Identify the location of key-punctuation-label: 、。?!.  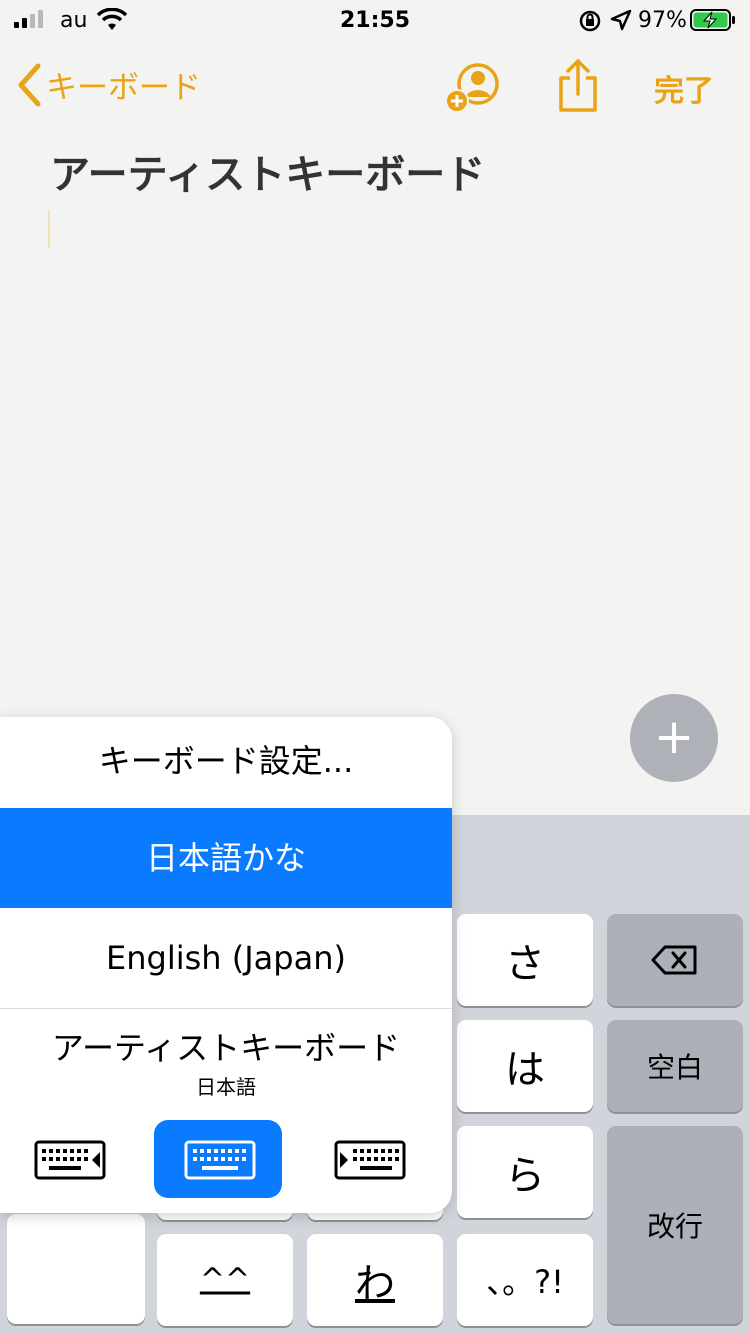
(525, 1282).